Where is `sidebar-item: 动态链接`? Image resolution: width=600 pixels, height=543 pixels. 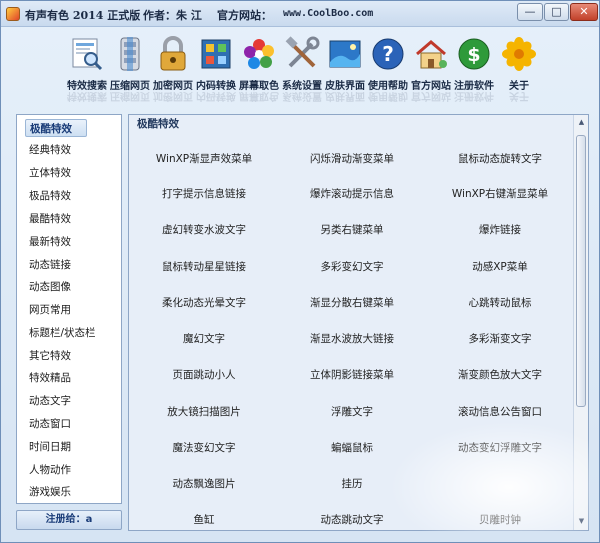 sidebar-item: 动态链接 is located at coordinates (72, 265).